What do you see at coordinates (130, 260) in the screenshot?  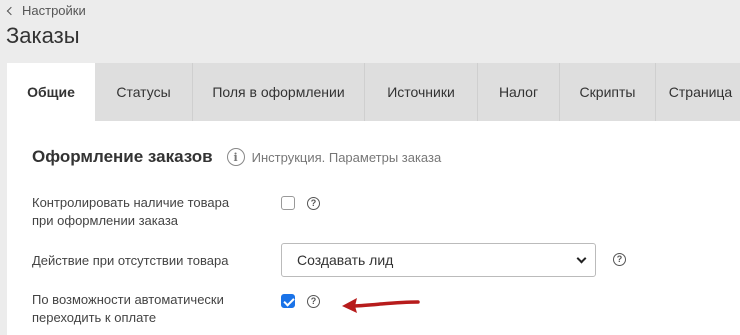 I see `out-of-stock-label: Действие при отсутствии товара` at bounding box center [130, 260].